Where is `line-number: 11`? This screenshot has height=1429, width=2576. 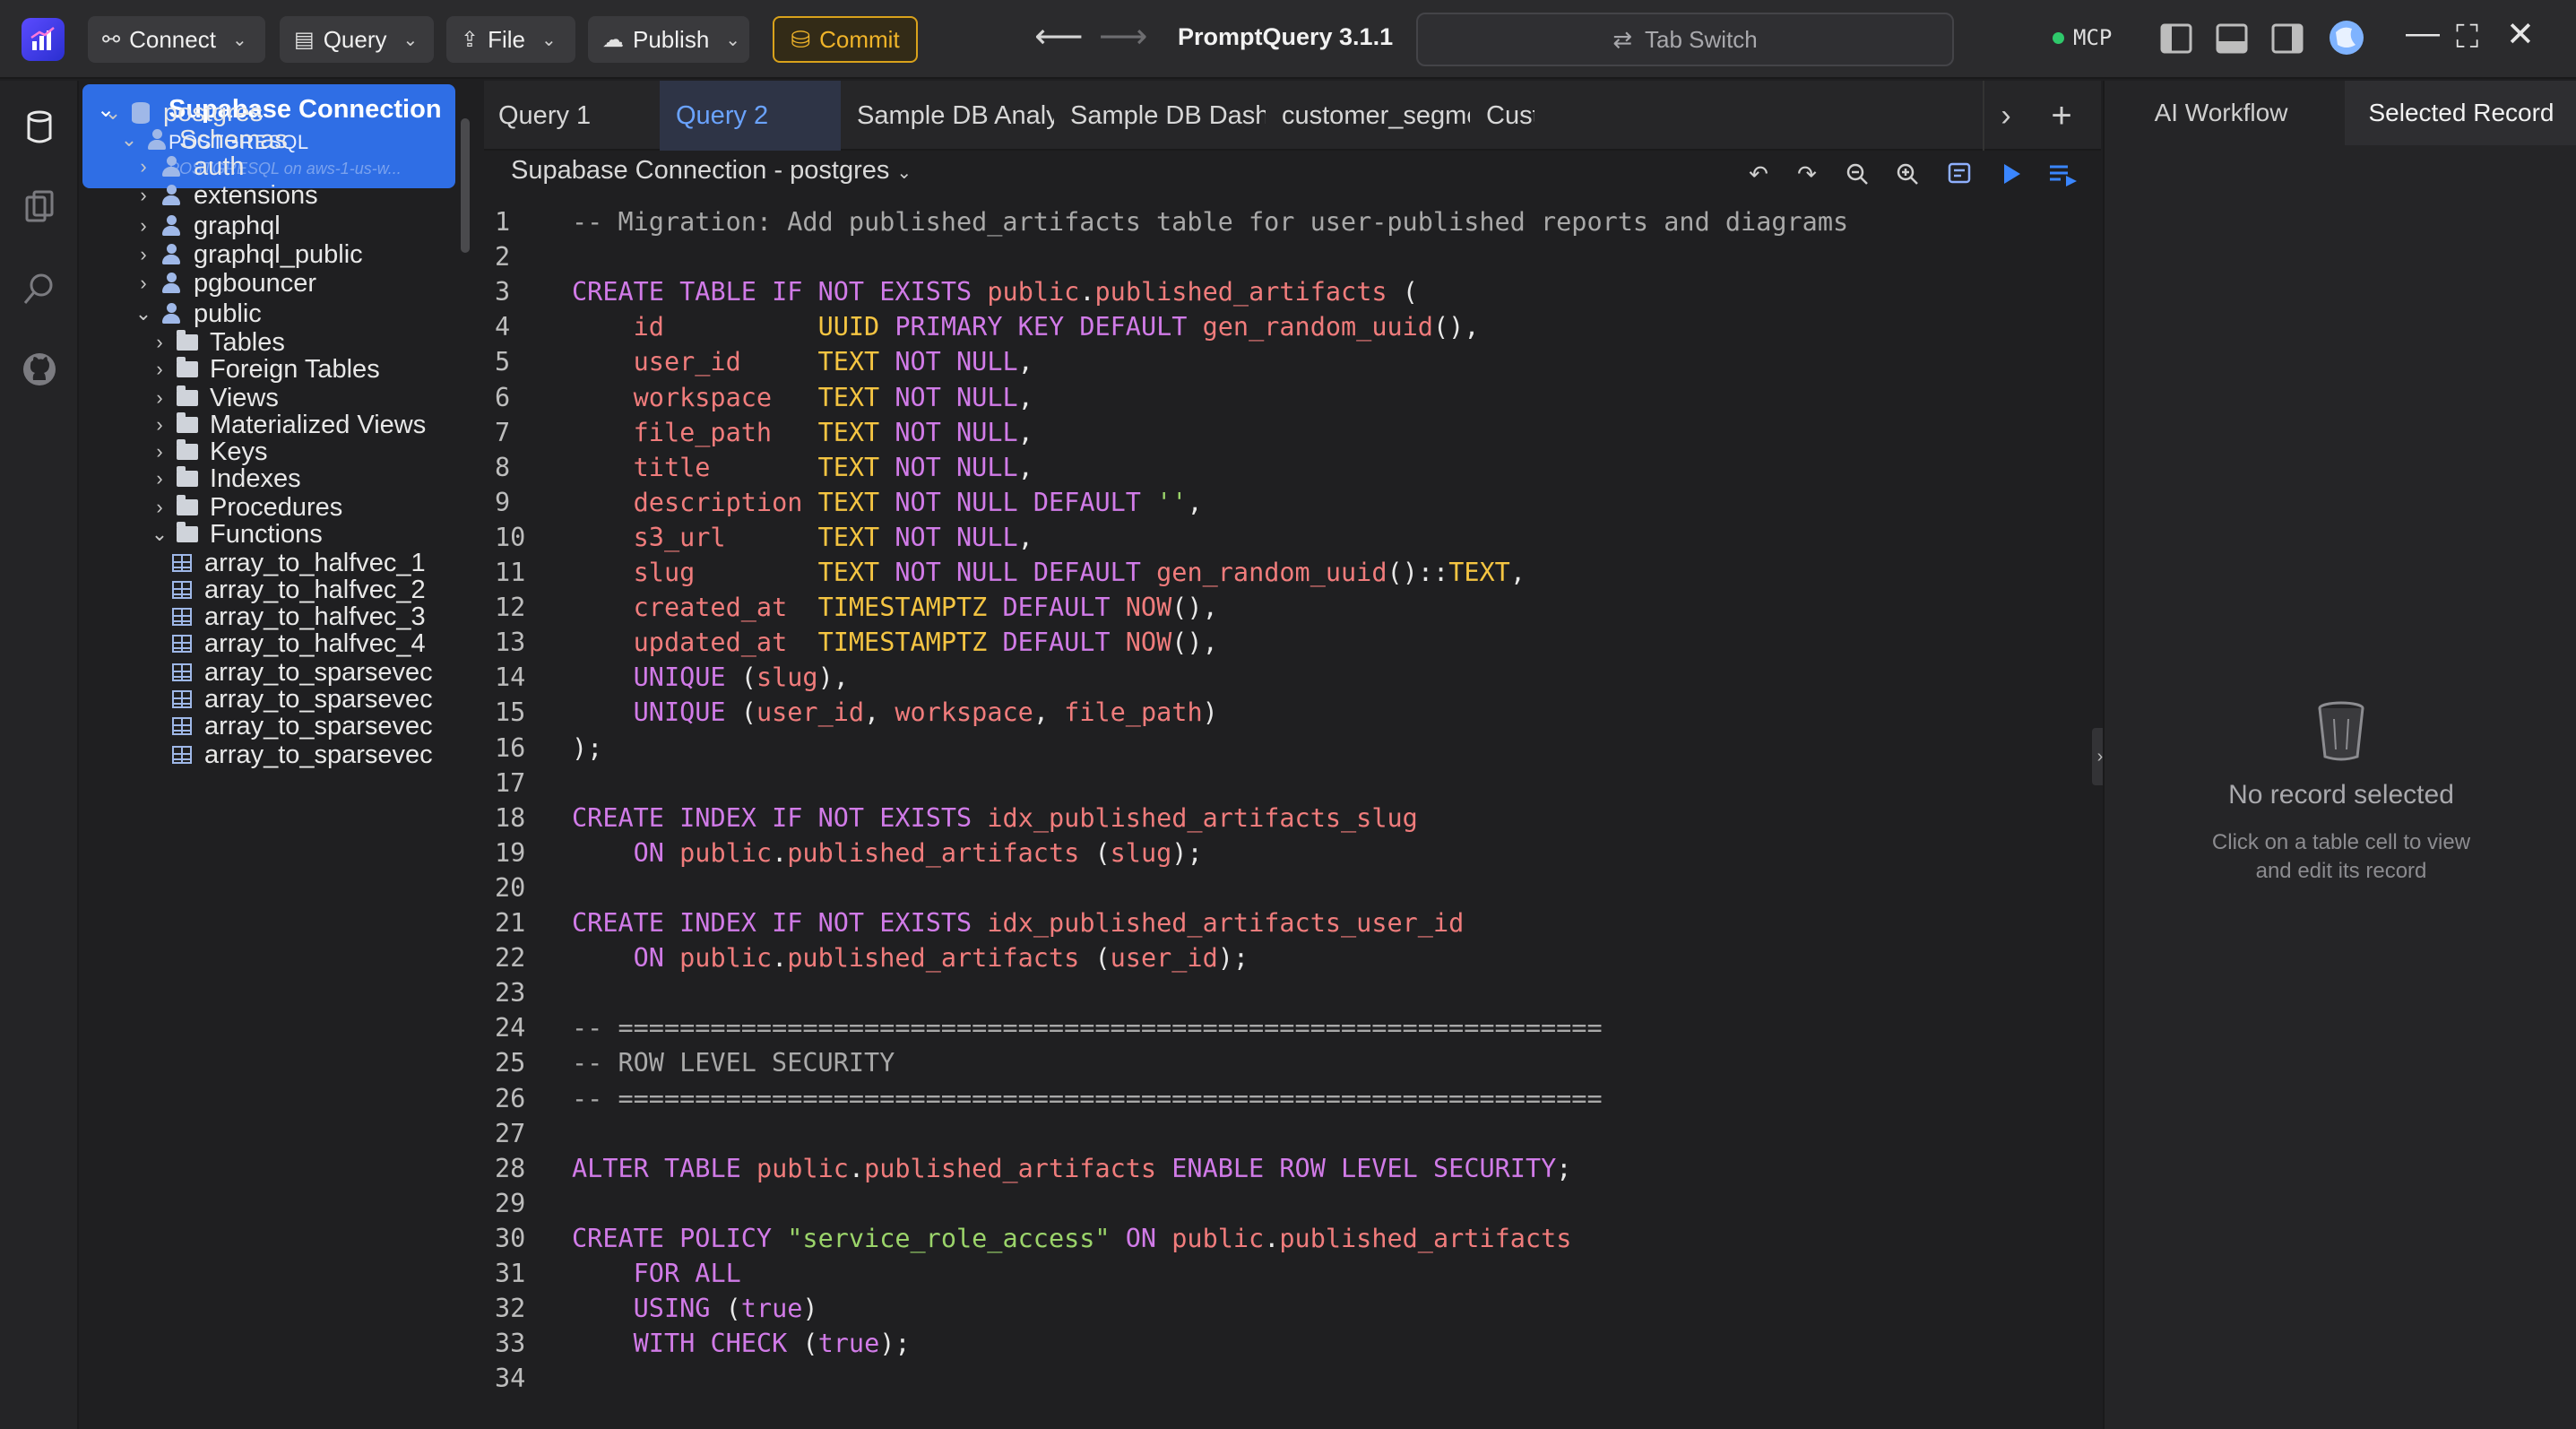 line-number: 11 is located at coordinates (510, 572).